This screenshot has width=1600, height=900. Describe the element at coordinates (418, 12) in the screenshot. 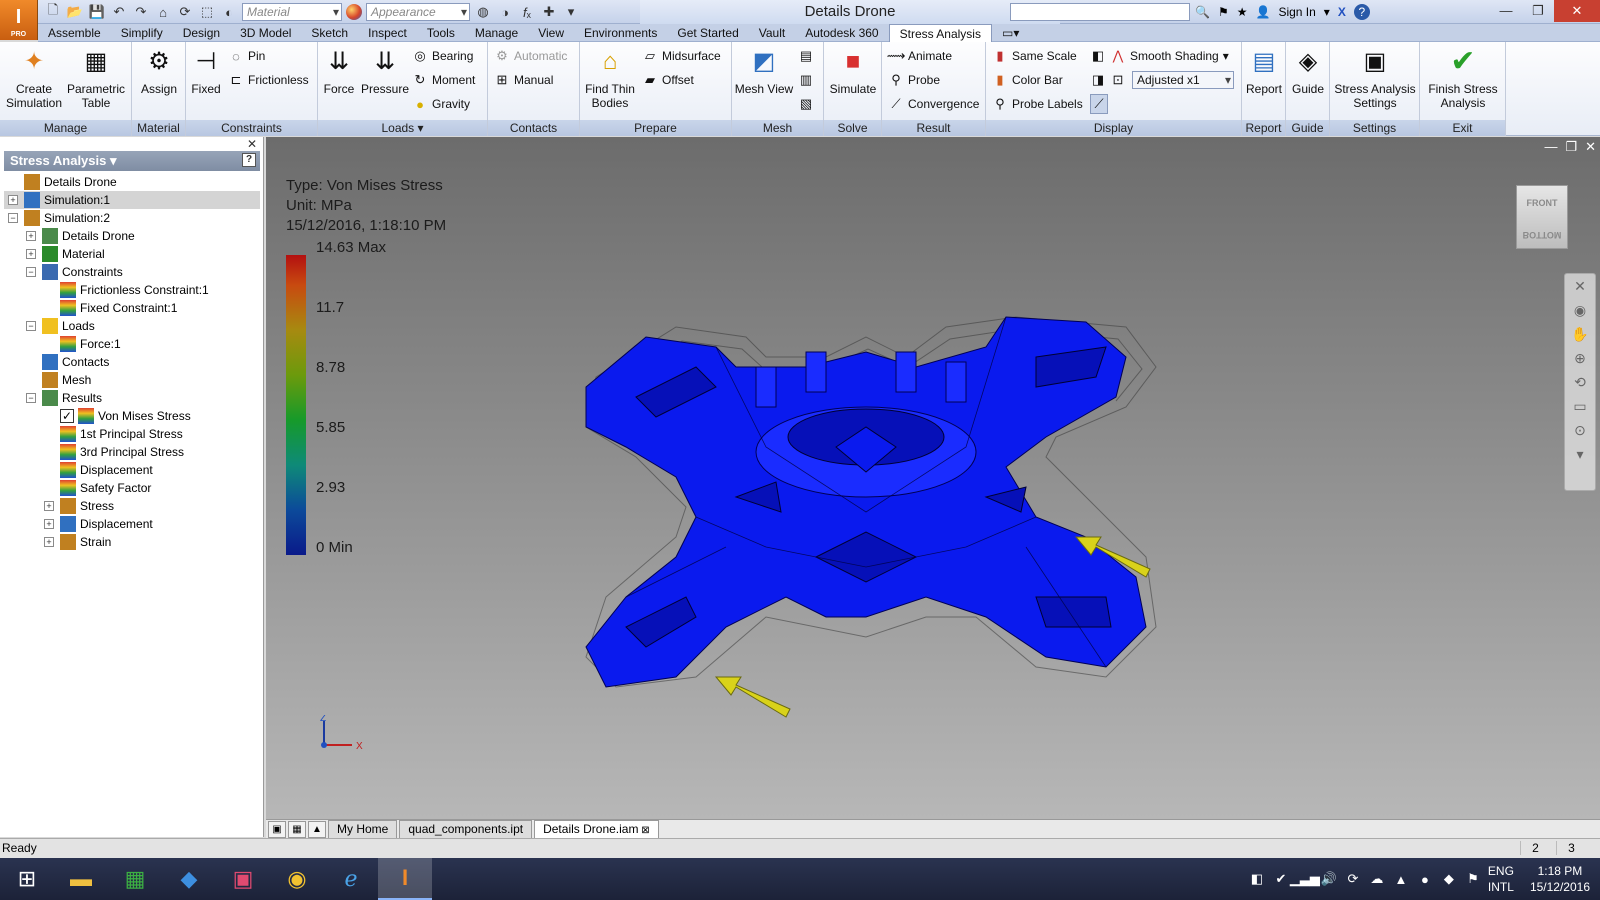

I see `appearance-combo: Appearance` at that location.